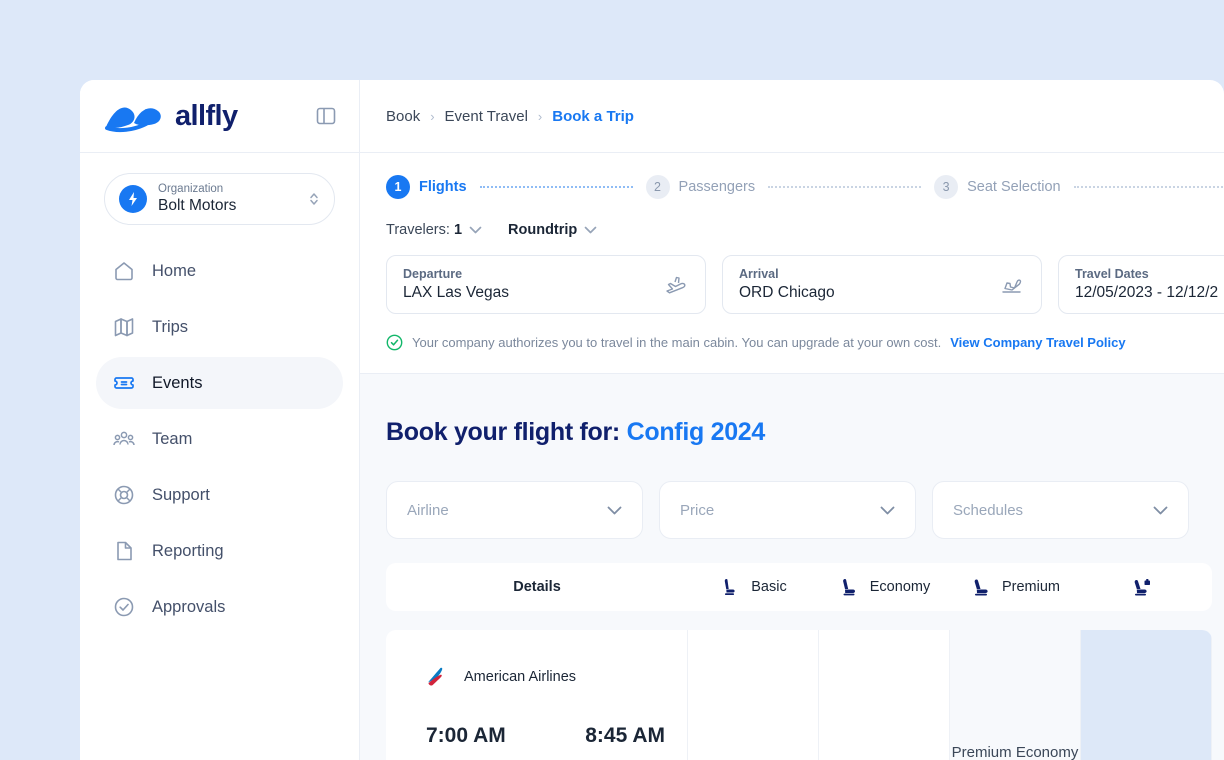 The image size is (1224, 760). I want to click on seat-basic-icon, so click(730, 587).